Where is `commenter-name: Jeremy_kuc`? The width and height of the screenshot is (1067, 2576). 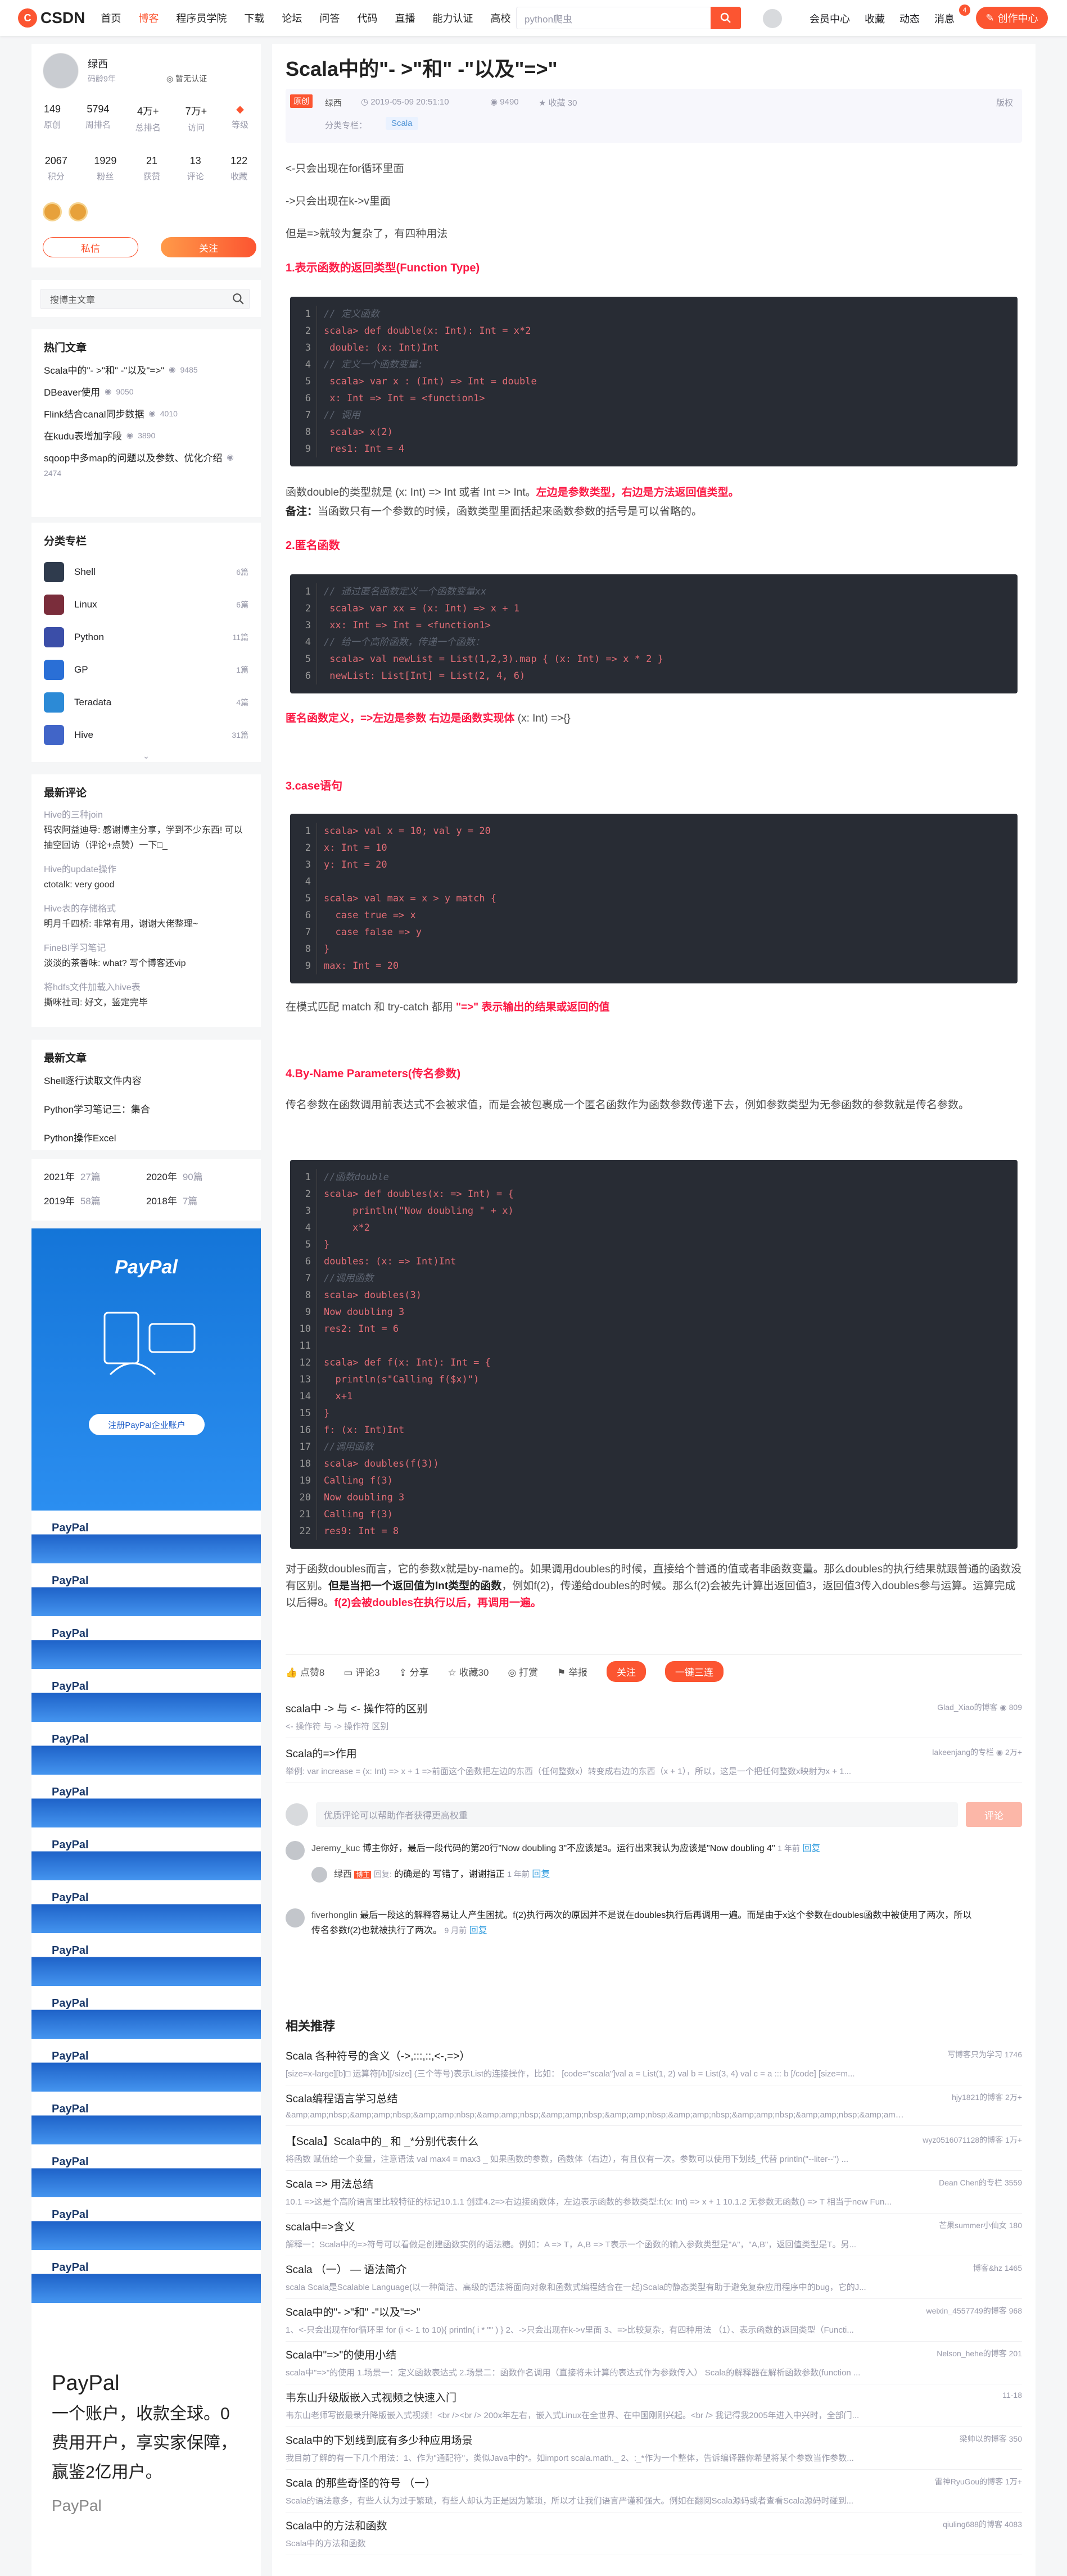 commenter-name: Jeremy_kuc is located at coordinates (336, 1848).